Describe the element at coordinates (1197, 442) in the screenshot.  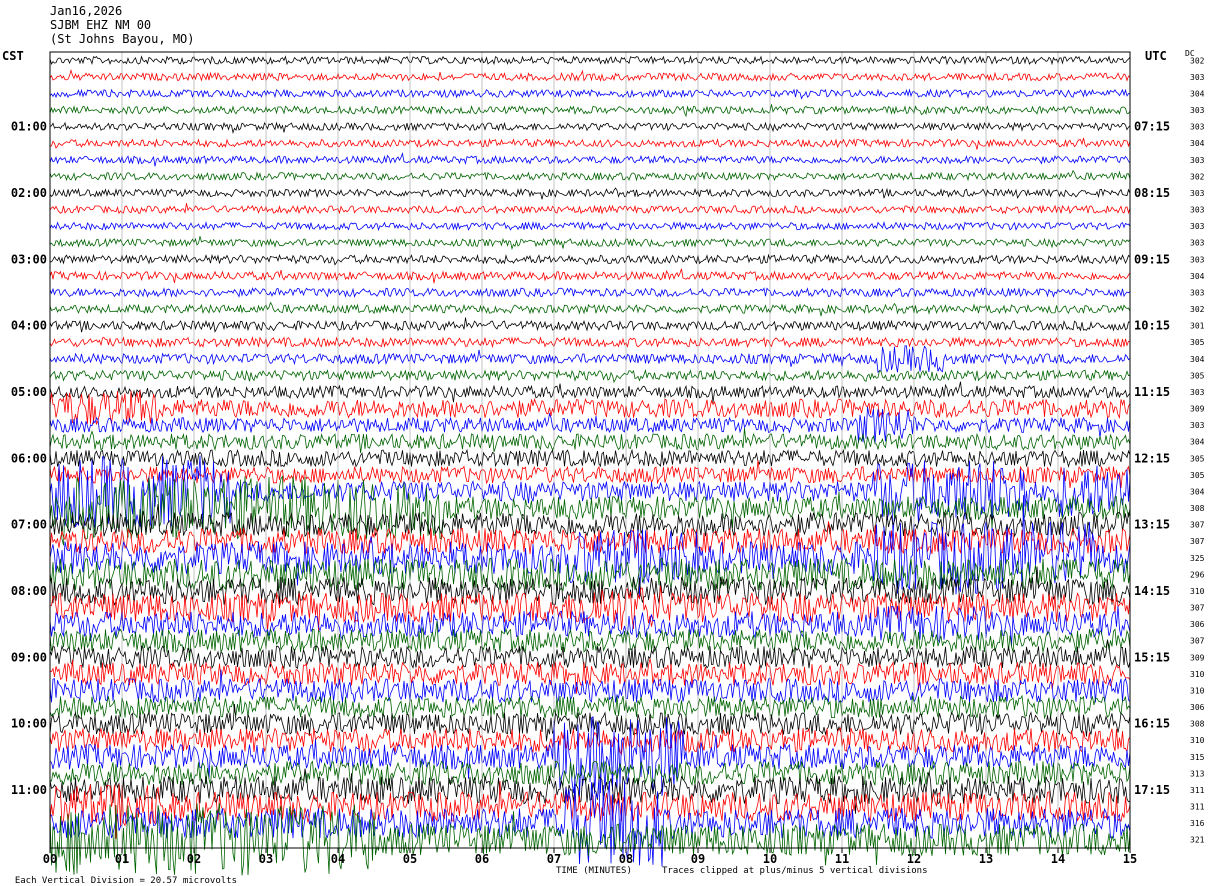
I see `dc-offset-23: 304` at that location.